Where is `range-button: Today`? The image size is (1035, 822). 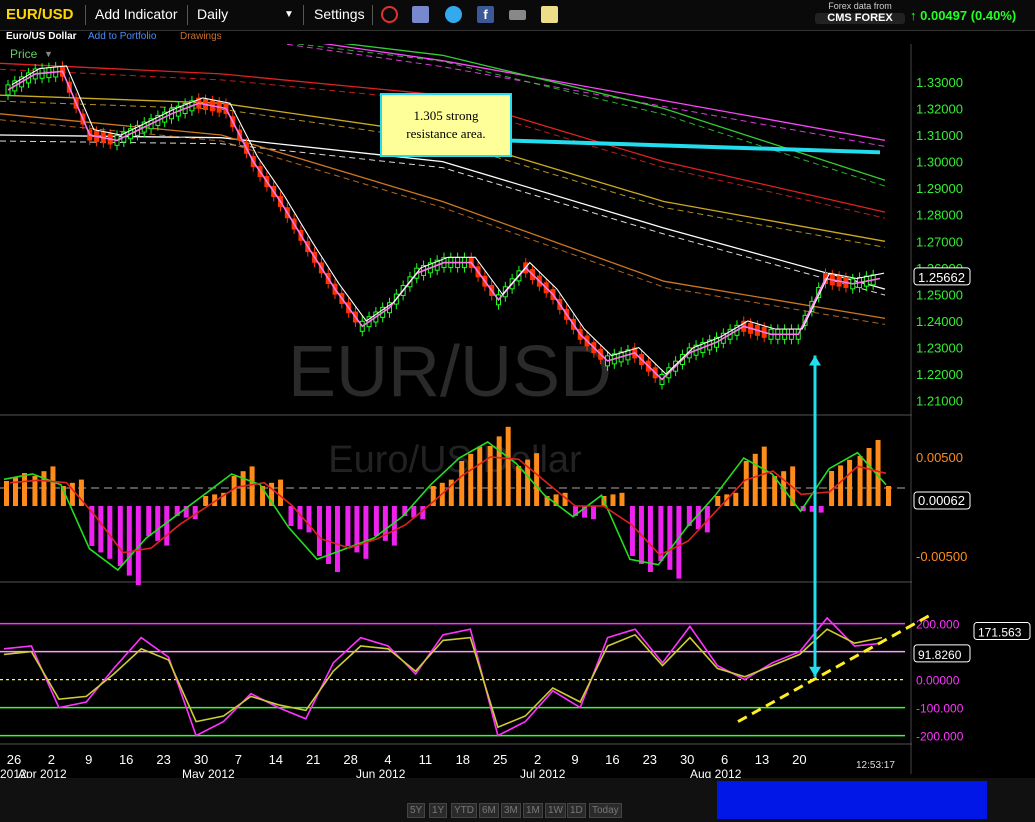
range-button: Today is located at coordinates (605, 810).